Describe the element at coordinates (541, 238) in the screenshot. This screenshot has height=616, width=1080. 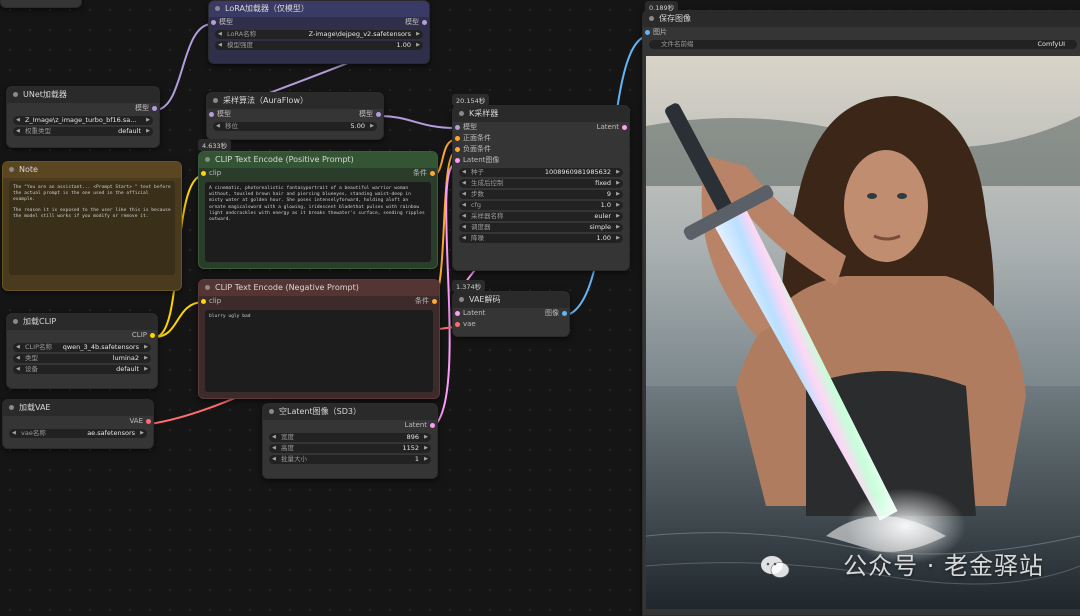
I see `denoise-widget: 降噪 1.00` at that location.